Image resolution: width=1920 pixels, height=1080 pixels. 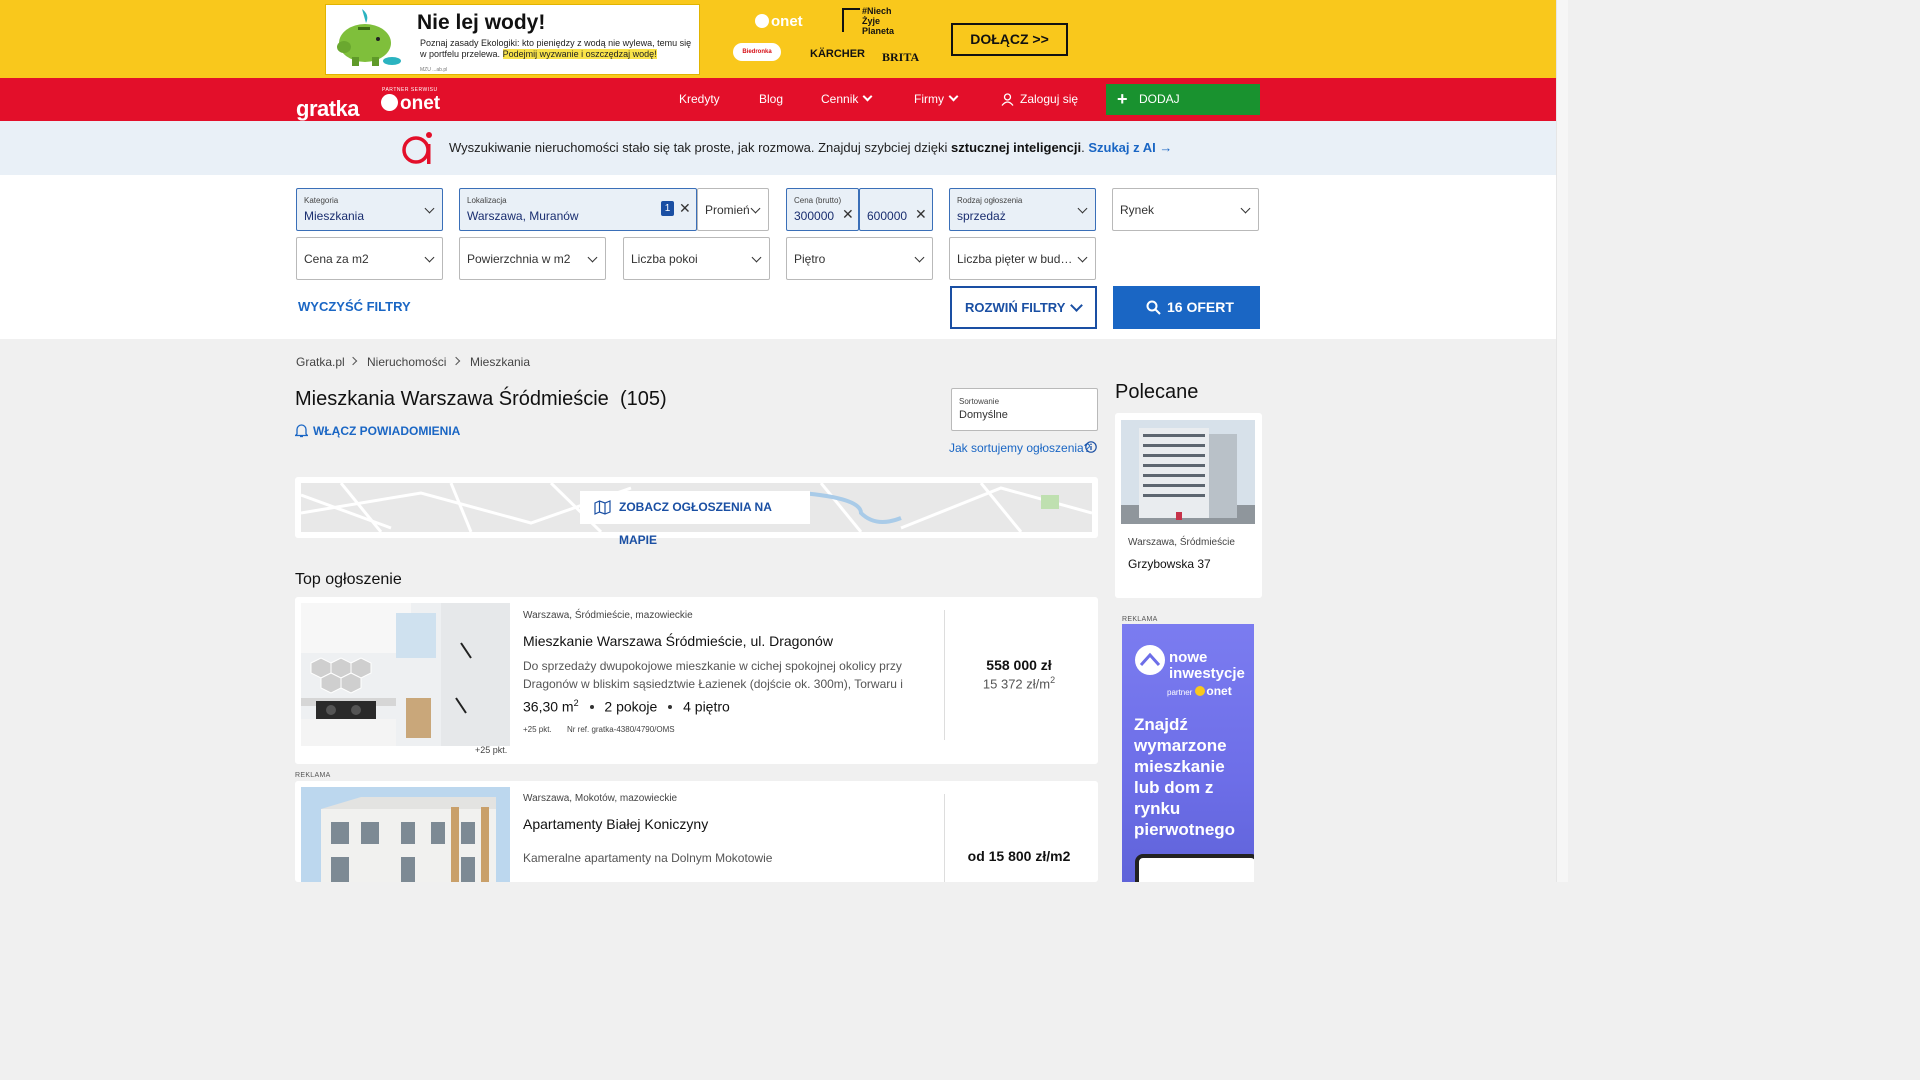 What do you see at coordinates (321, 200) in the screenshot?
I see `category-label: Kategoria` at bounding box center [321, 200].